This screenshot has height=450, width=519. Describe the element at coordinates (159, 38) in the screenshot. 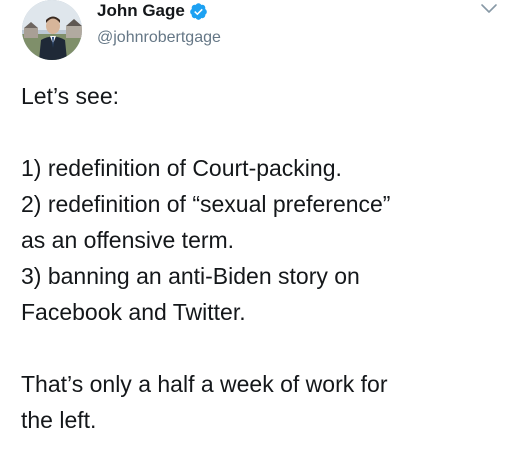

I see `user-handle: @johnrobertgage` at that location.